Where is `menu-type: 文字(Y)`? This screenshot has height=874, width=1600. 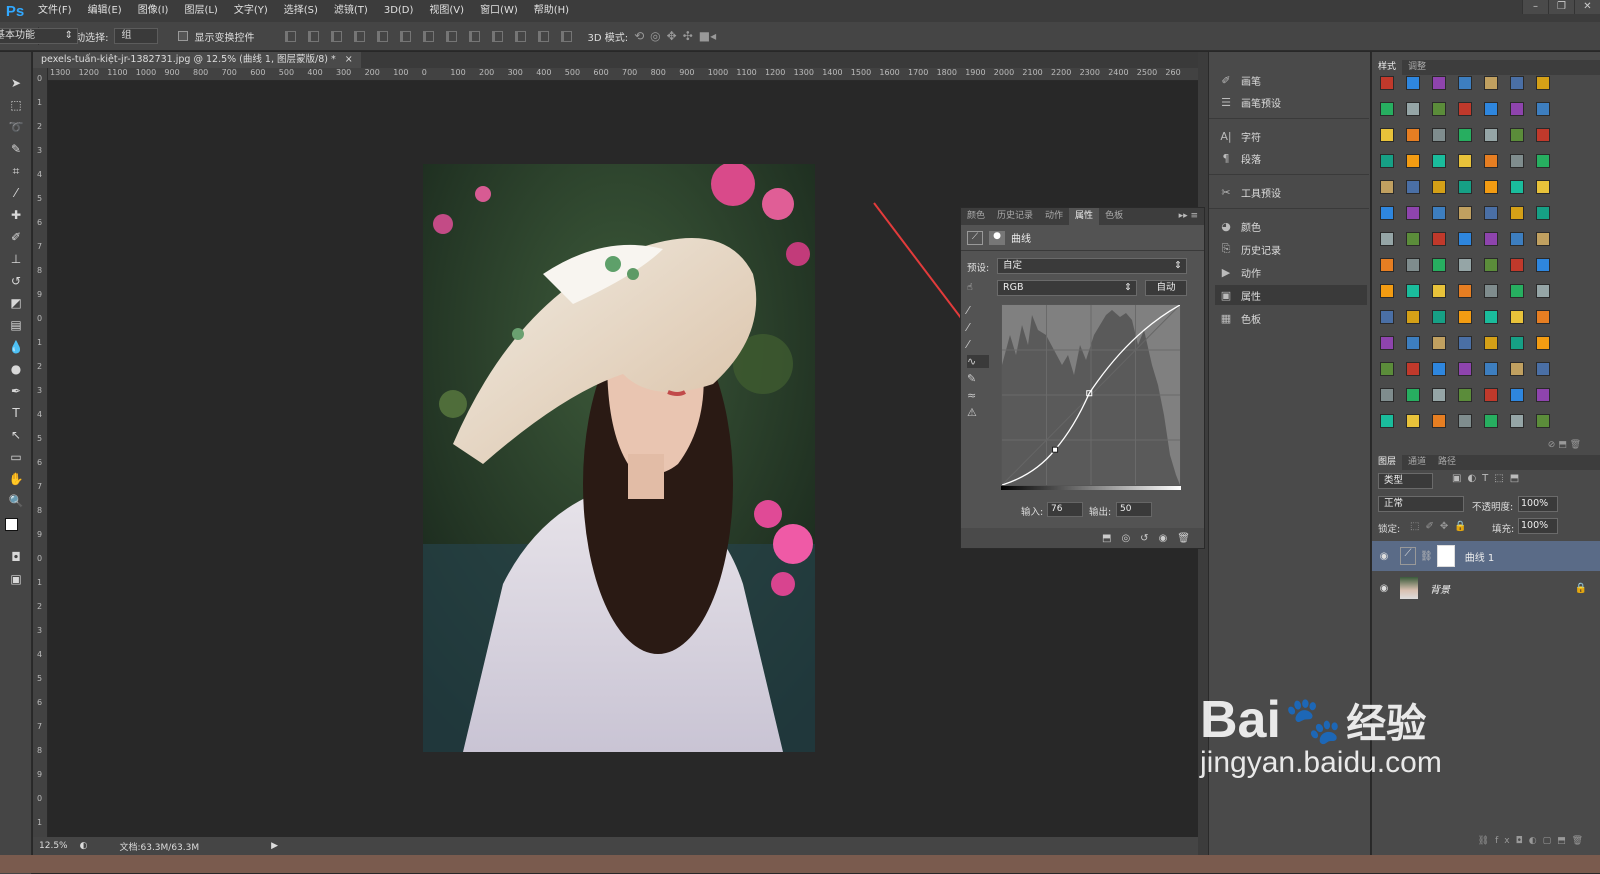 menu-type: 文字(Y) is located at coordinates (251, 11).